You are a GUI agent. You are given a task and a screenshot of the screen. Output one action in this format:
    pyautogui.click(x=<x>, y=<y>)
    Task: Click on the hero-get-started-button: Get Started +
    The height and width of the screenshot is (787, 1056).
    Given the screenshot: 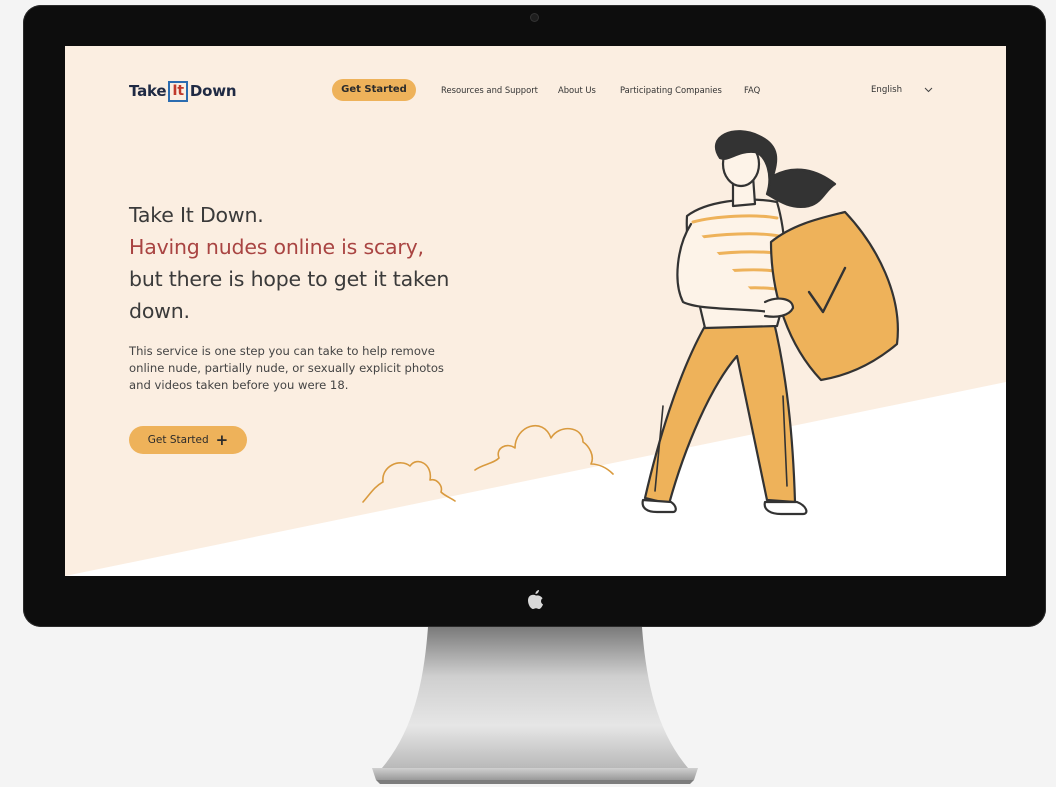 What is the action you would take?
    pyautogui.click(x=188, y=440)
    